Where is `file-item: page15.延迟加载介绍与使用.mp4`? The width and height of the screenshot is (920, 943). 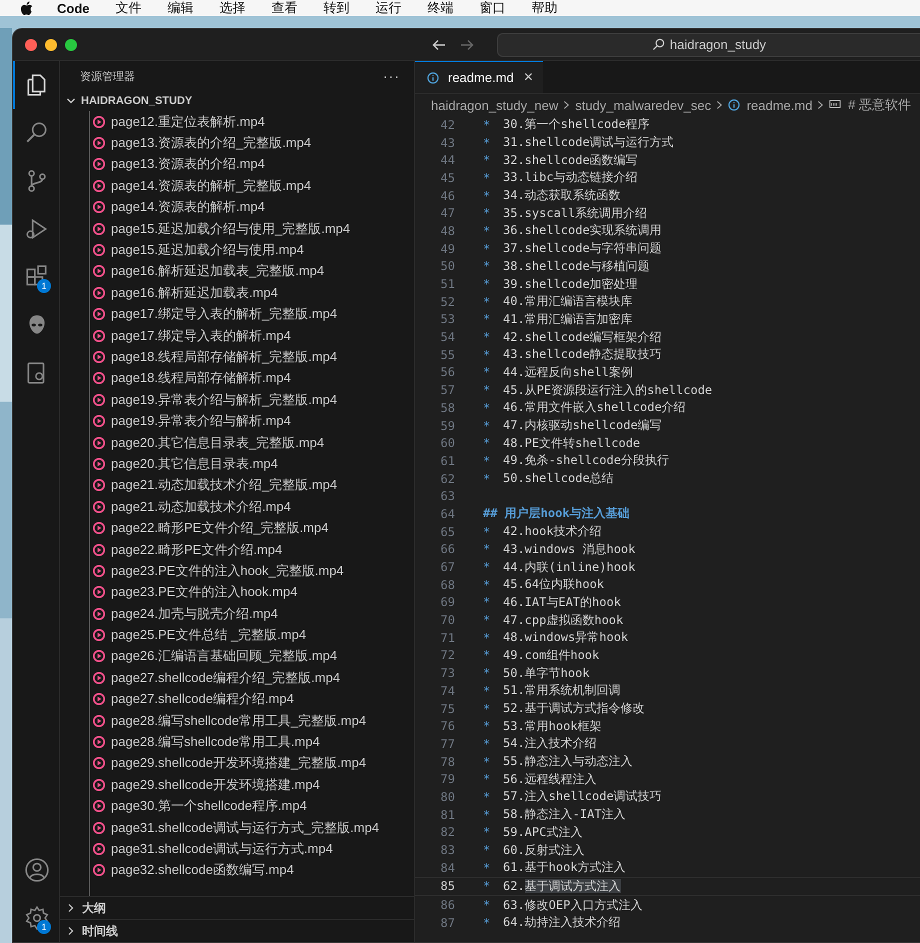 file-item: page15.延迟加载介绍与使用.mp4 is located at coordinates (252, 250).